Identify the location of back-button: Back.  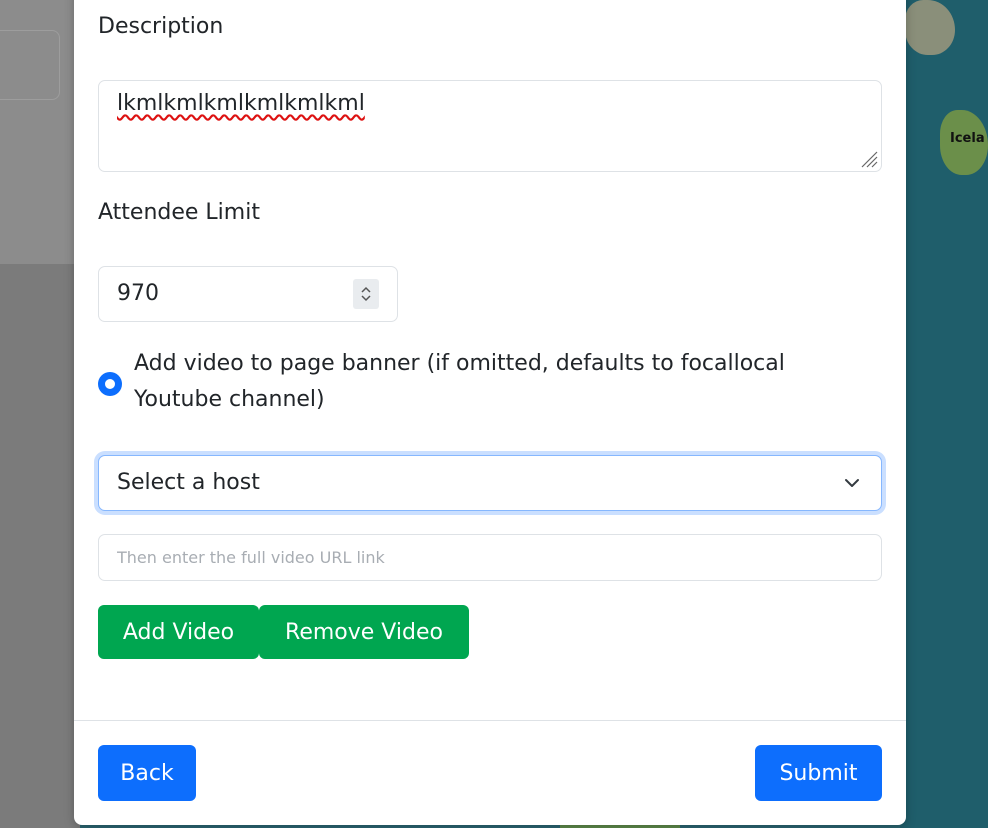
(147, 773).